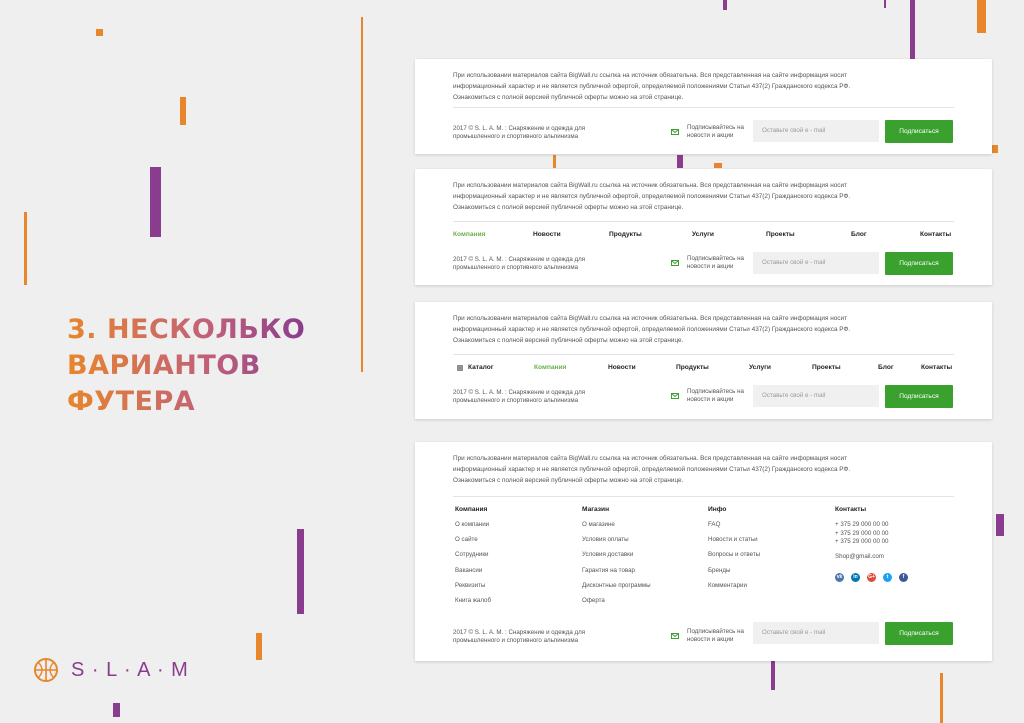 Image resolution: width=1024 pixels, height=723 pixels. What do you see at coordinates (734, 589) in the screenshot?
I see `column-link: Комментарии` at bounding box center [734, 589].